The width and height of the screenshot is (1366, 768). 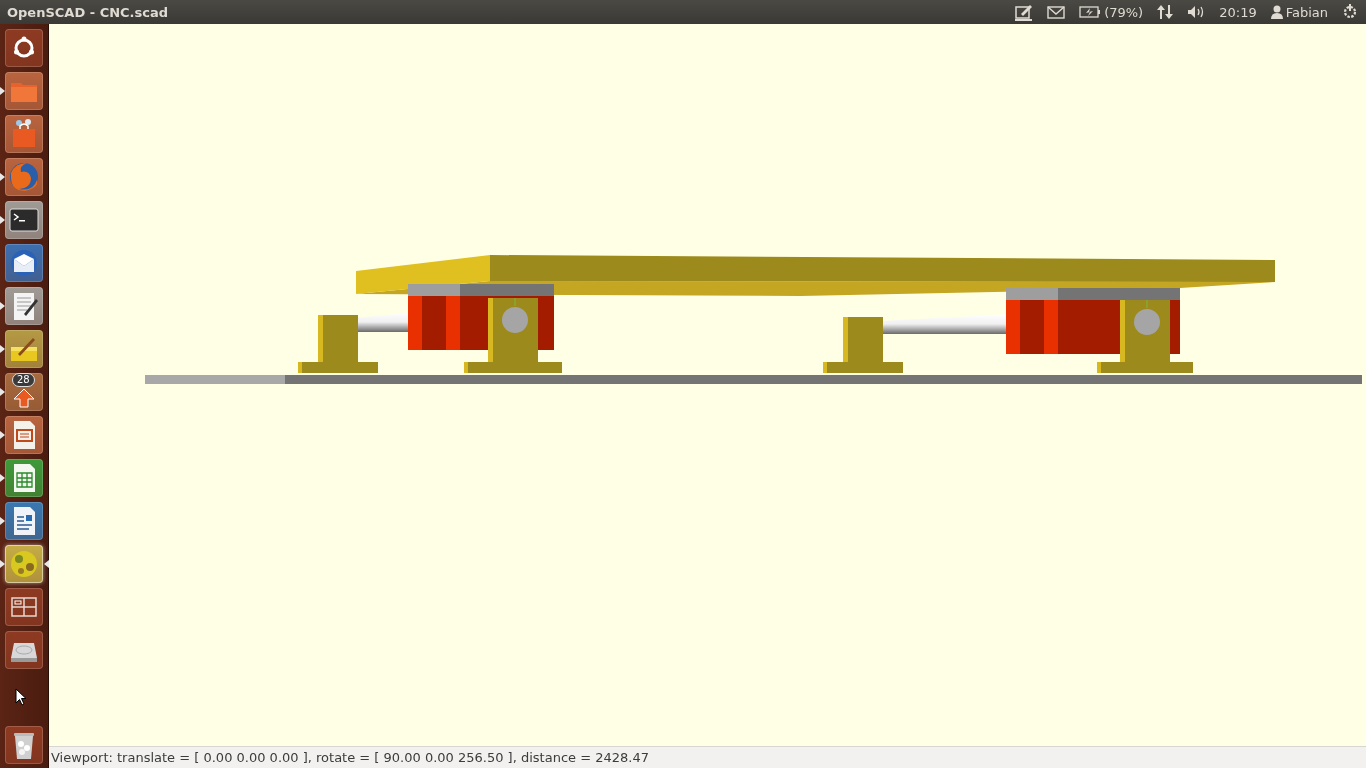 I want to click on battery-percentage: (79%), so click(x=1124, y=12).